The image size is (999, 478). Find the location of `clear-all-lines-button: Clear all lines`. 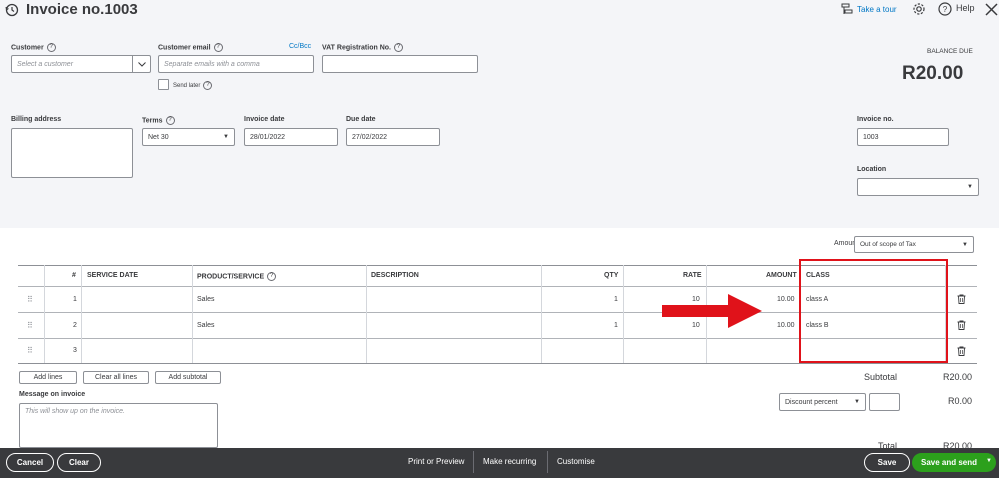

clear-all-lines-button: Clear all lines is located at coordinates (116, 377).